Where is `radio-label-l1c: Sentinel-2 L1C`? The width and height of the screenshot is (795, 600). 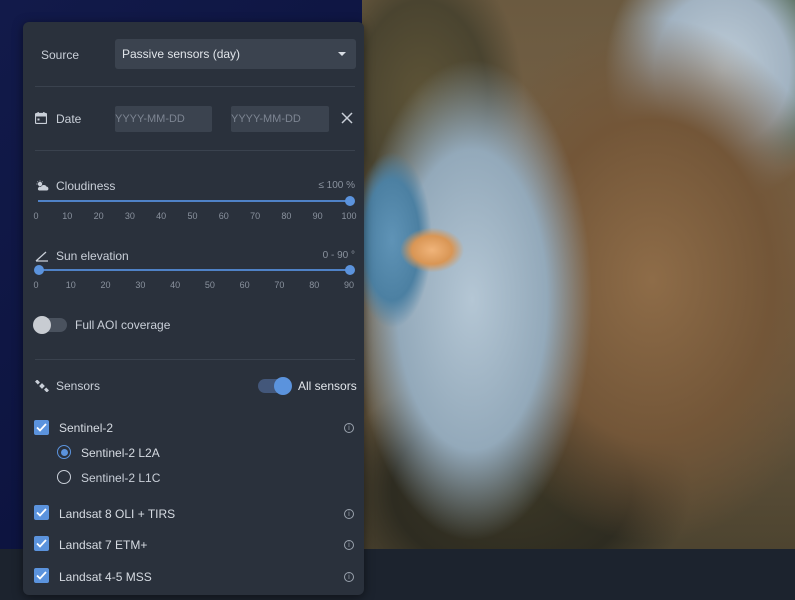 radio-label-l1c: Sentinel-2 L1C is located at coordinates (121, 478).